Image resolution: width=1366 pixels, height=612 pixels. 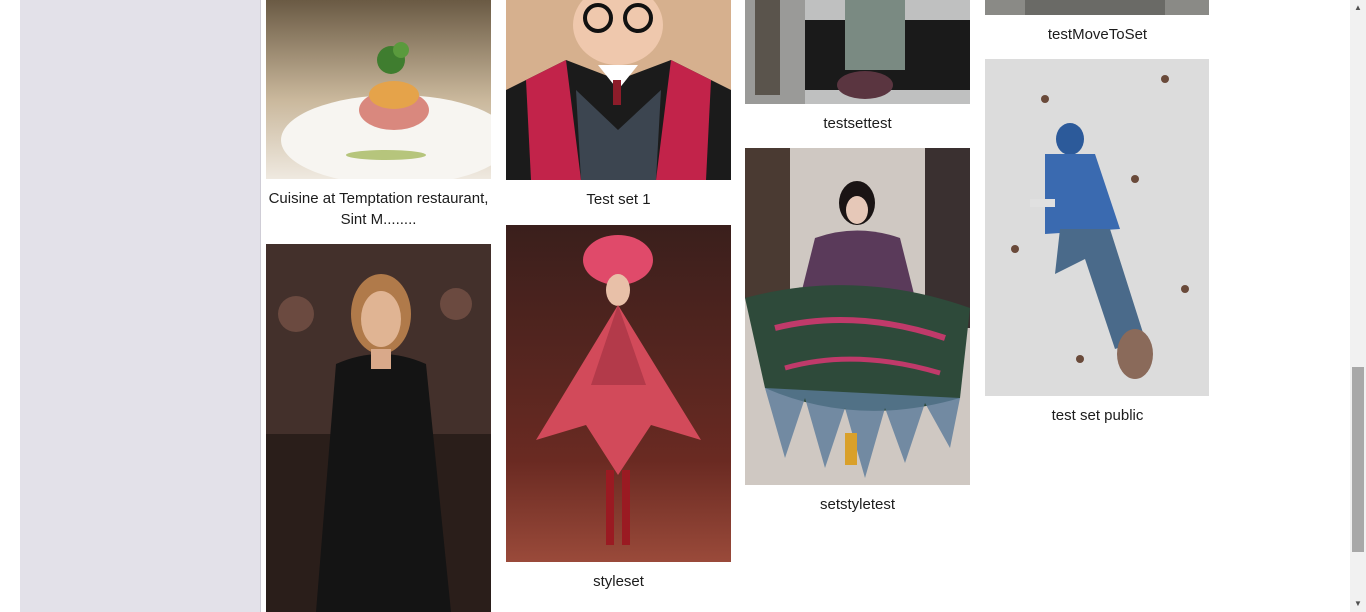 I want to click on card-caption: testsettest, so click(x=857, y=123).